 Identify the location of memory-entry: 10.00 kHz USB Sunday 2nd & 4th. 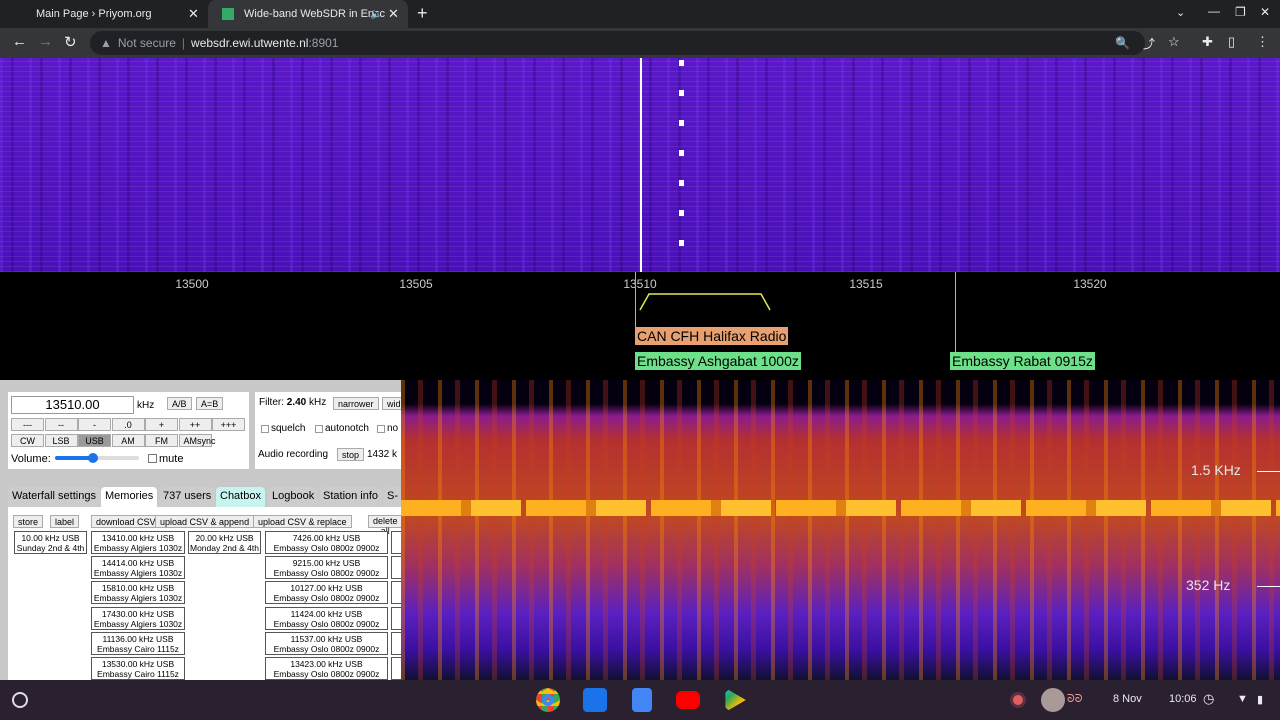
(50, 542).